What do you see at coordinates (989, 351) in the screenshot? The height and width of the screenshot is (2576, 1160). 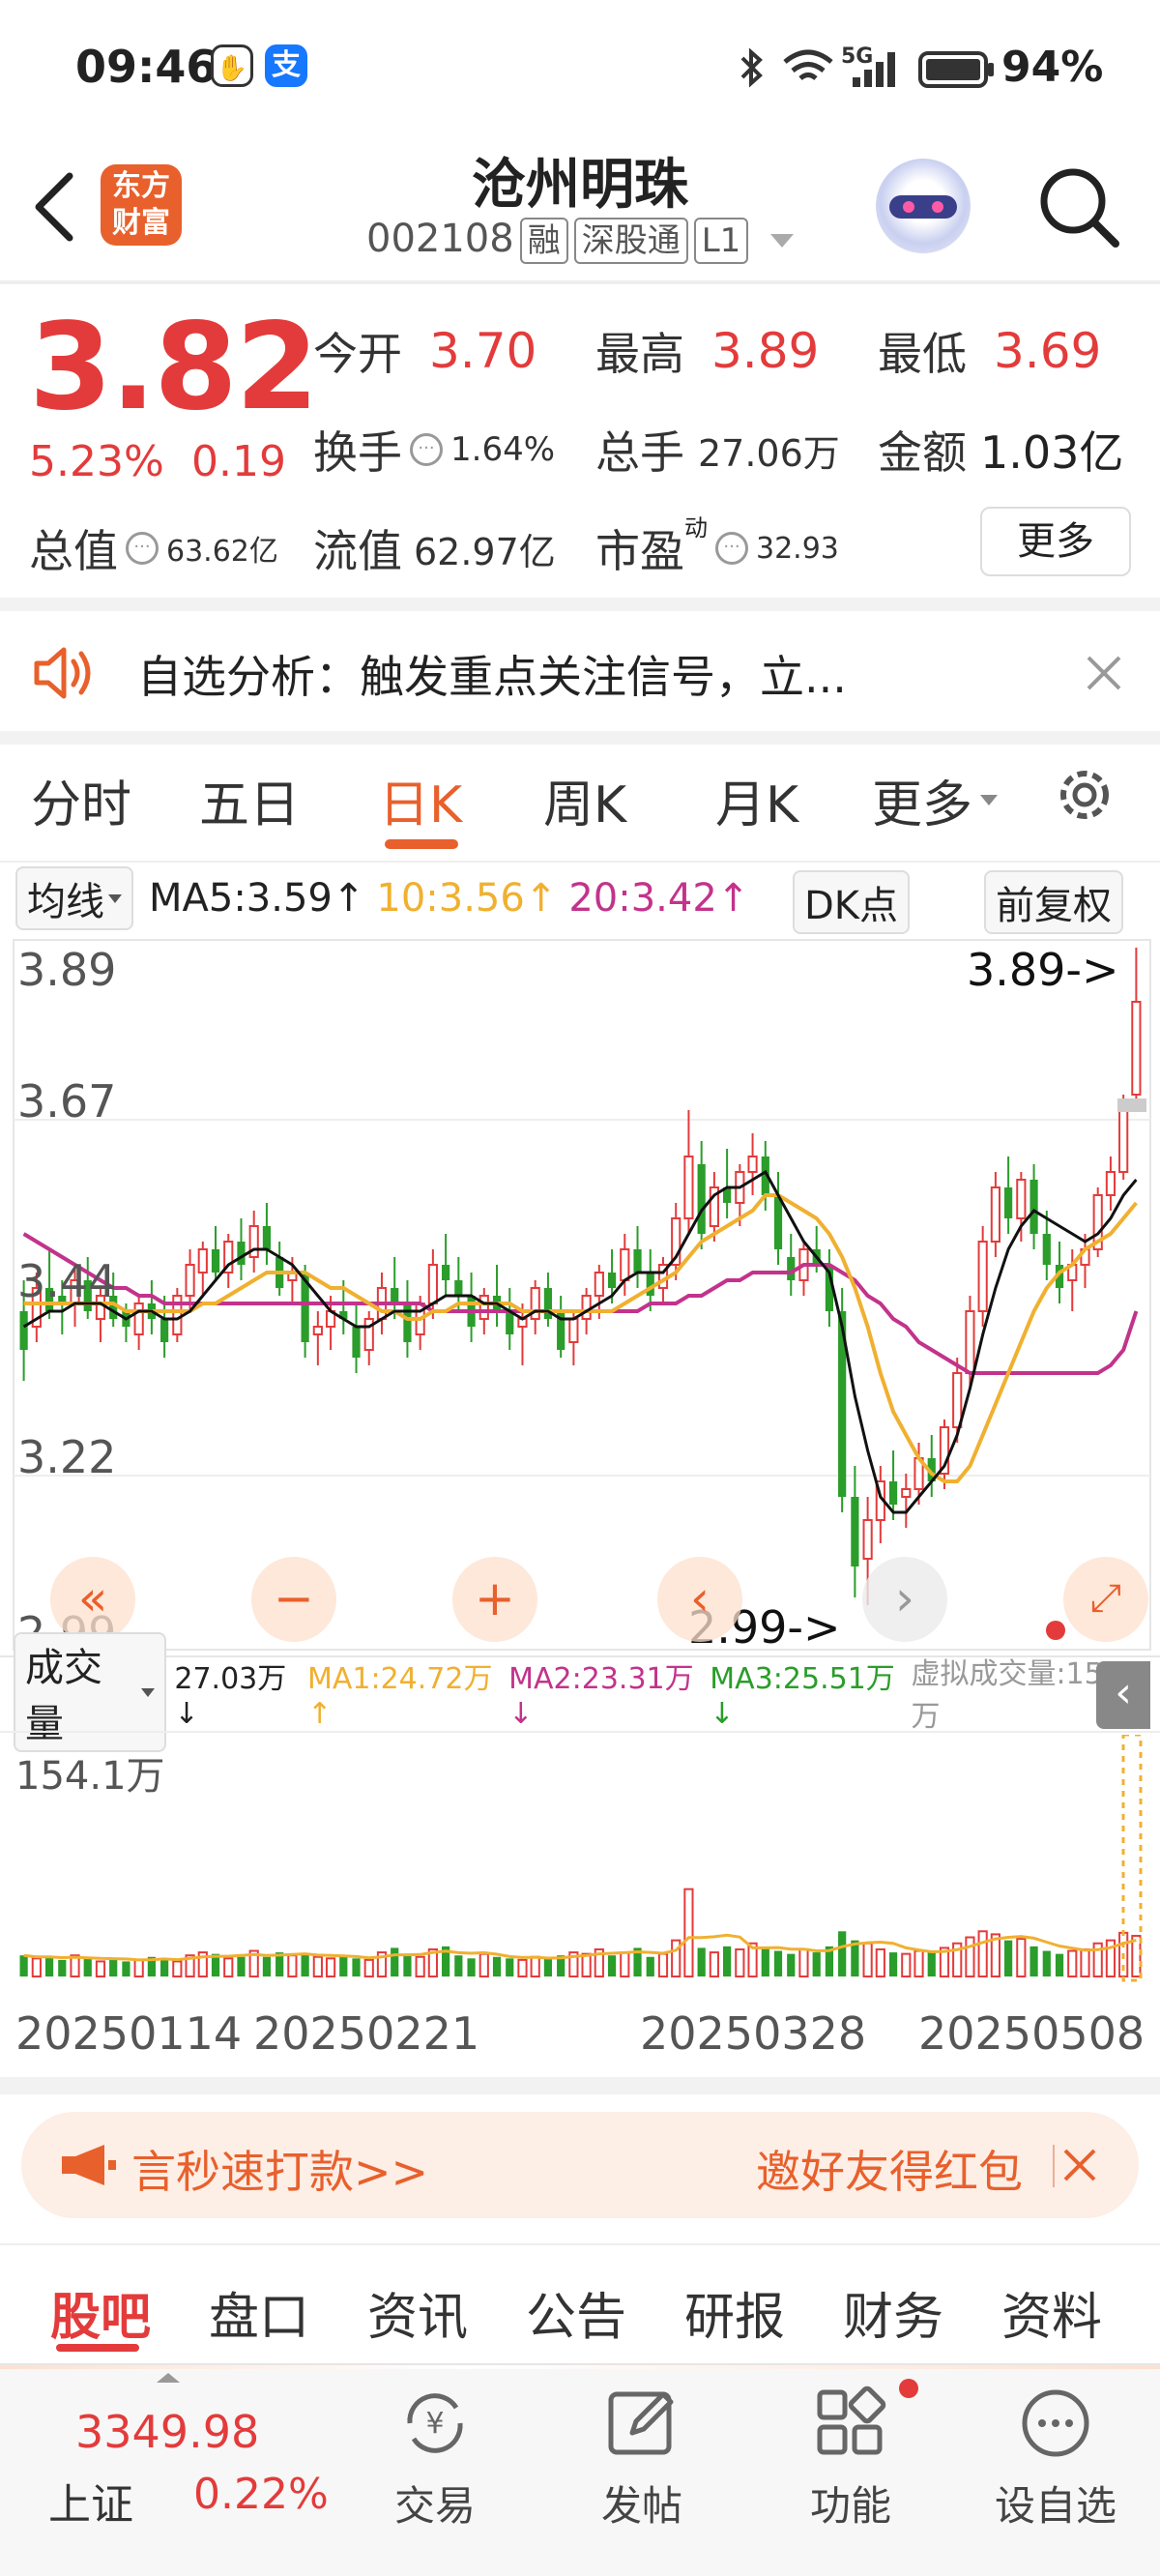 I see `low-stat: 最低 3.69` at bounding box center [989, 351].